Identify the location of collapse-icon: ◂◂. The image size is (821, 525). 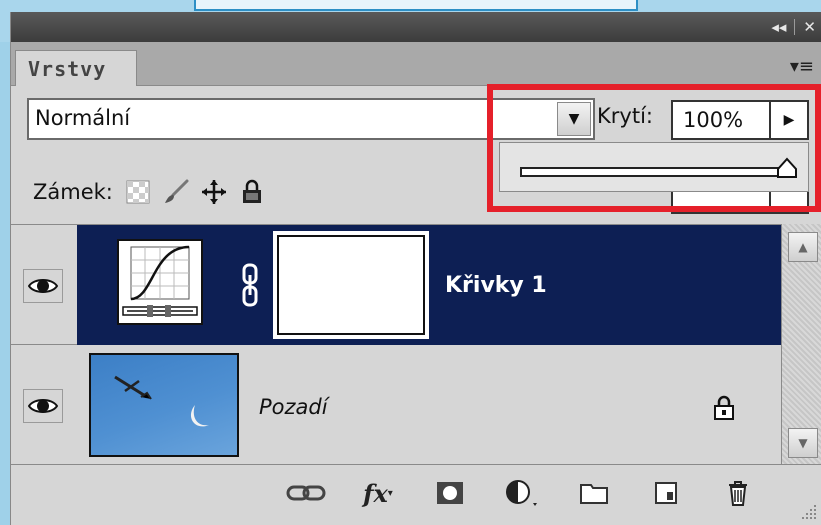
(778, 27).